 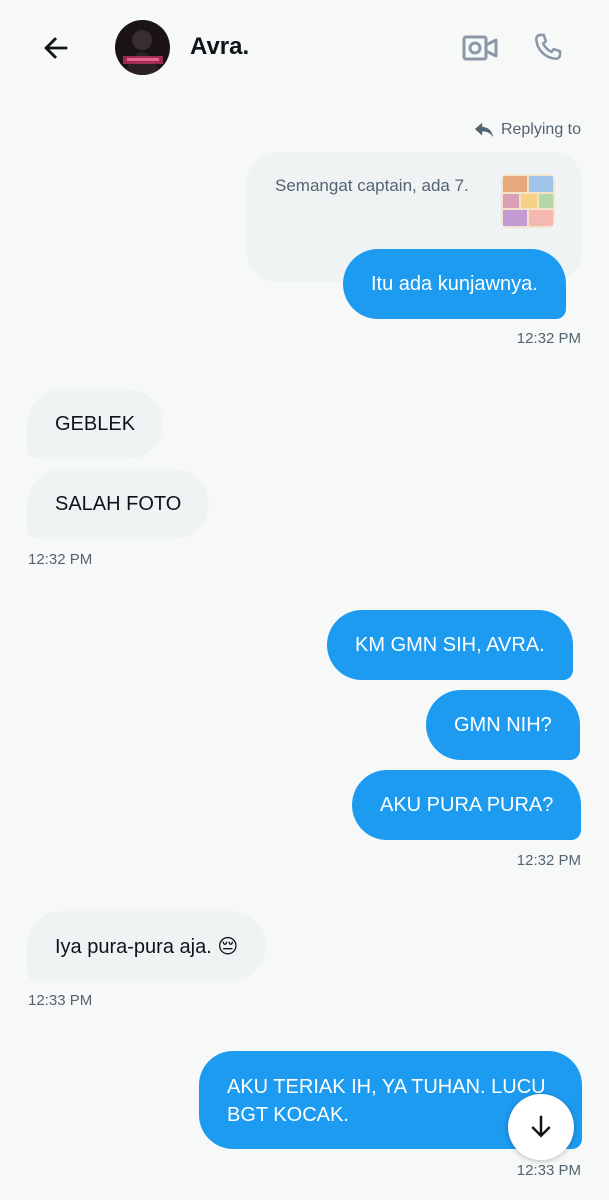 I want to click on message-bubble-sent: KM GMN SIH, AVRA., so click(x=450, y=645).